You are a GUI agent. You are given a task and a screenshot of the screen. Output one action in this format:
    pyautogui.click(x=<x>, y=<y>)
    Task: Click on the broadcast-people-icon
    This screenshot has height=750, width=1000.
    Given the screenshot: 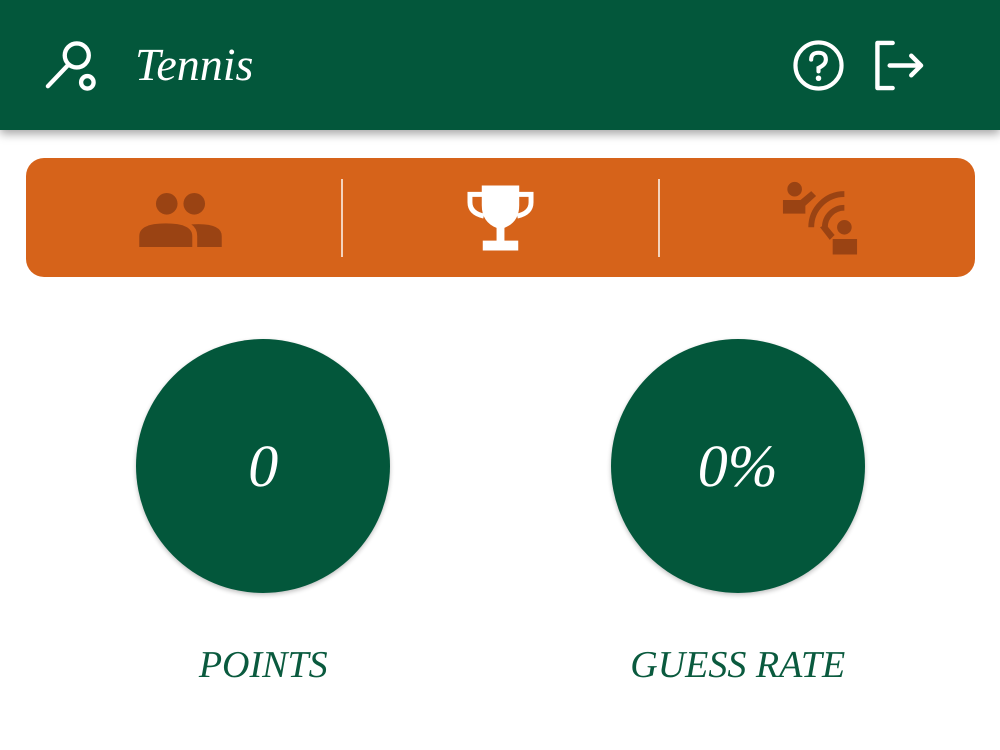 What is the action you would take?
    pyautogui.click(x=819, y=217)
    